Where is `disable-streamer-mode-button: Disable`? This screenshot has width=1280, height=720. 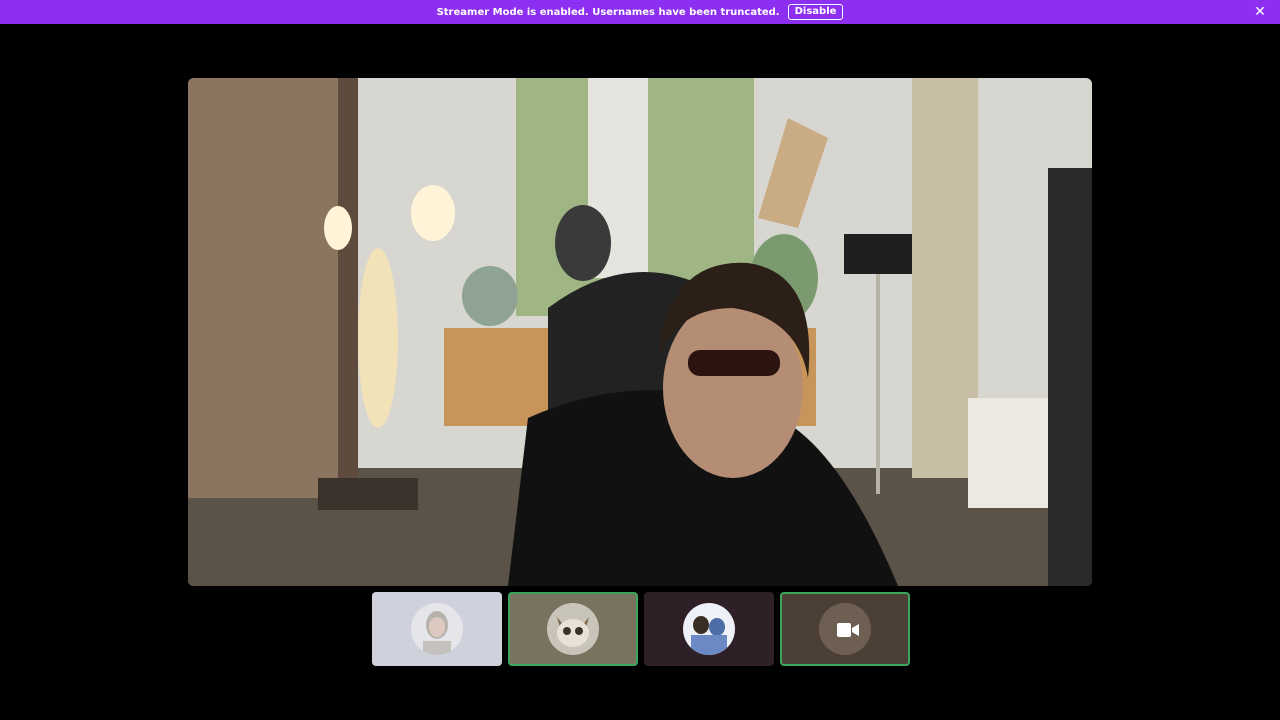
disable-streamer-mode-button: Disable is located at coordinates (815, 12).